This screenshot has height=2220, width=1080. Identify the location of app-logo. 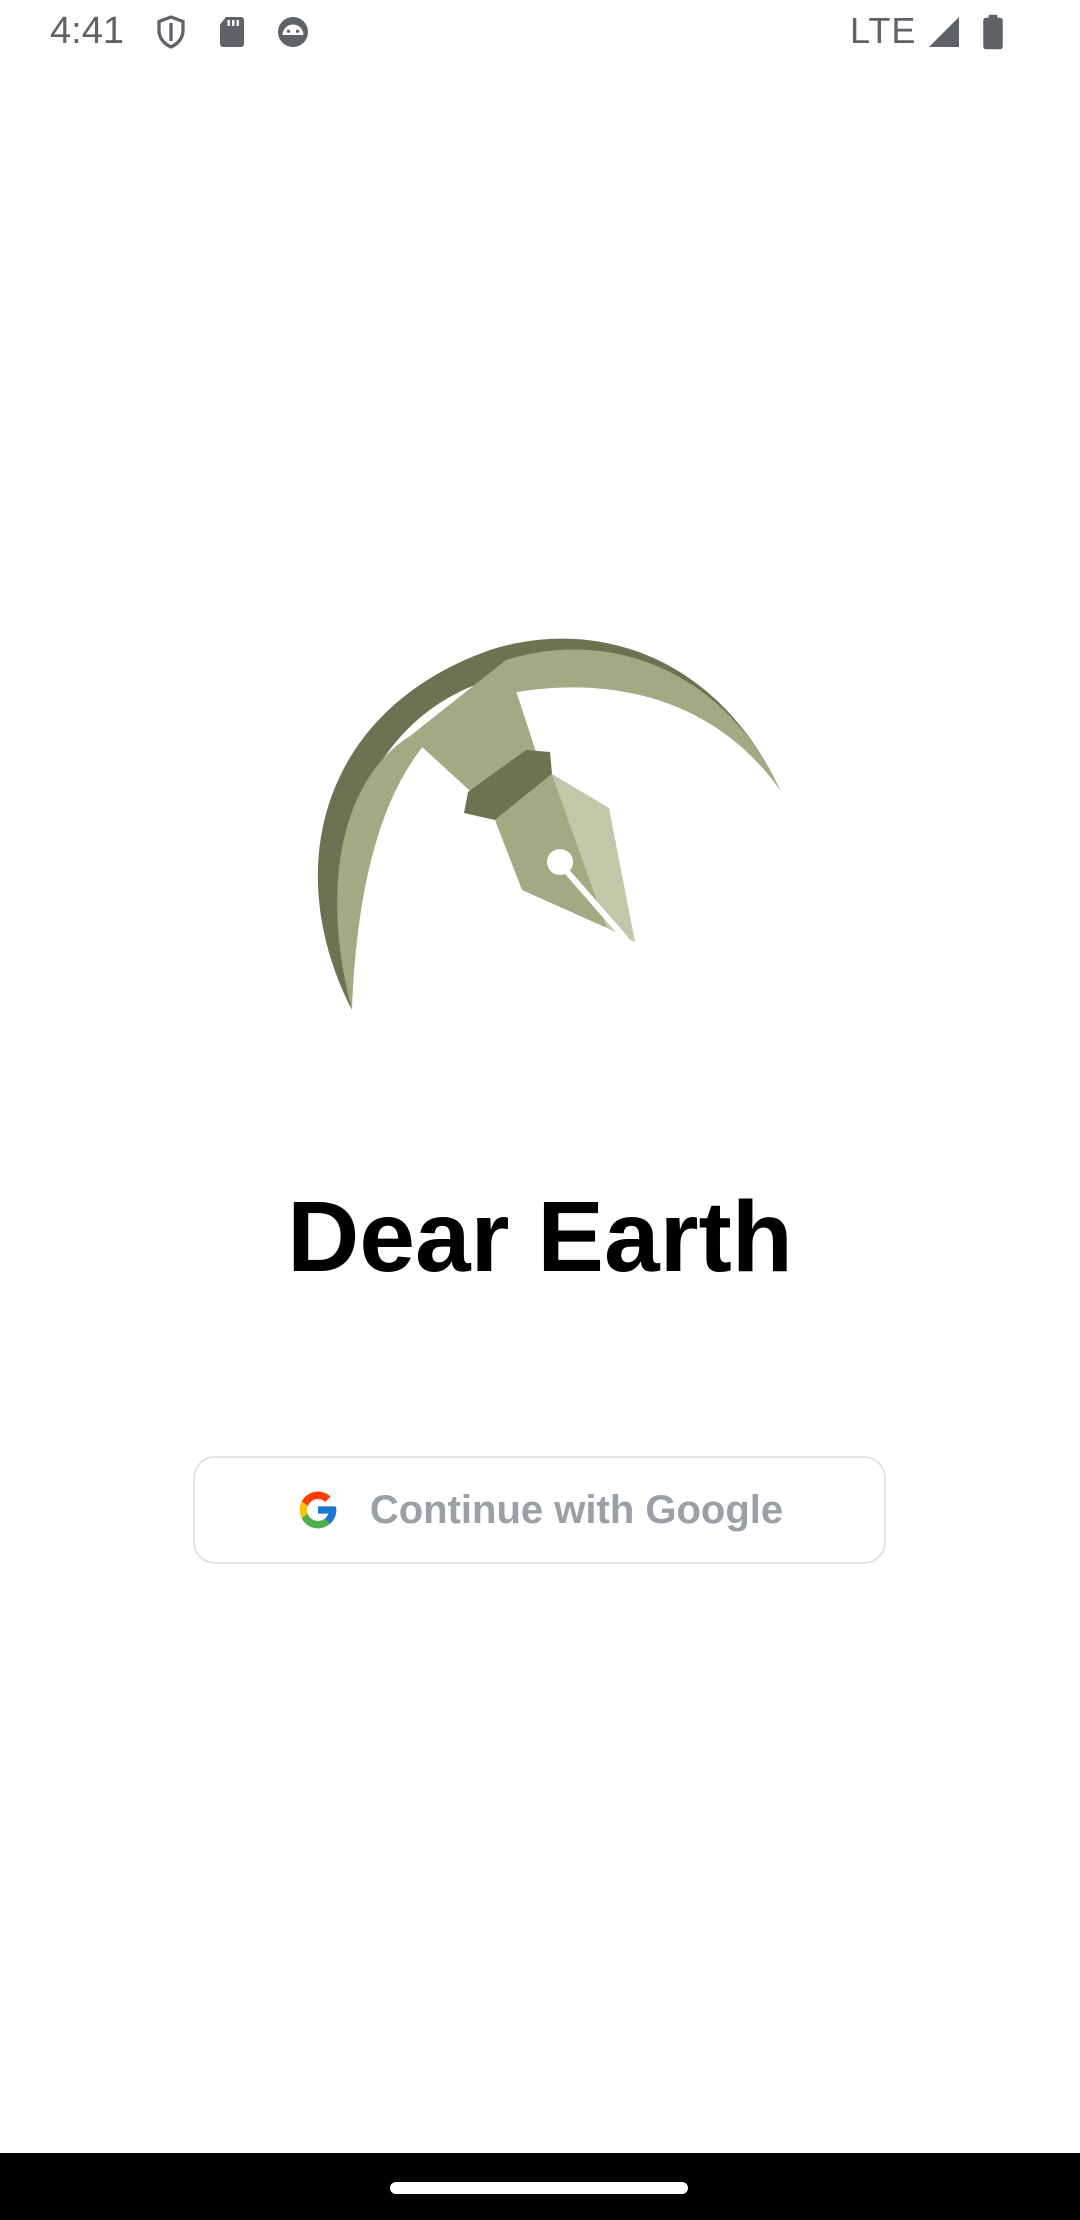
(545, 830).